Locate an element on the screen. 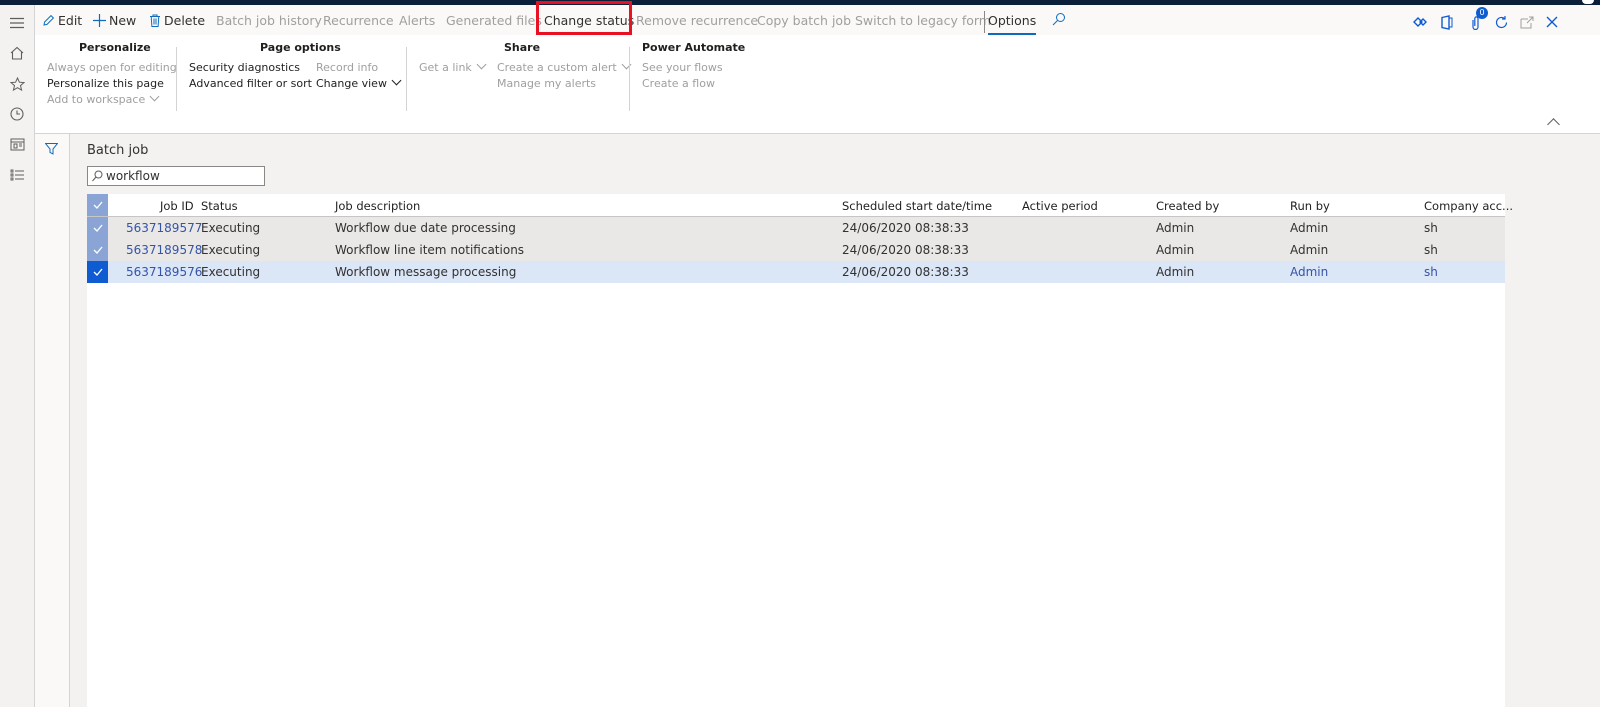 The height and width of the screenshot is (707, 1600). copy-batch-job-button: Copy batch job is located at coordinates (804, 21).